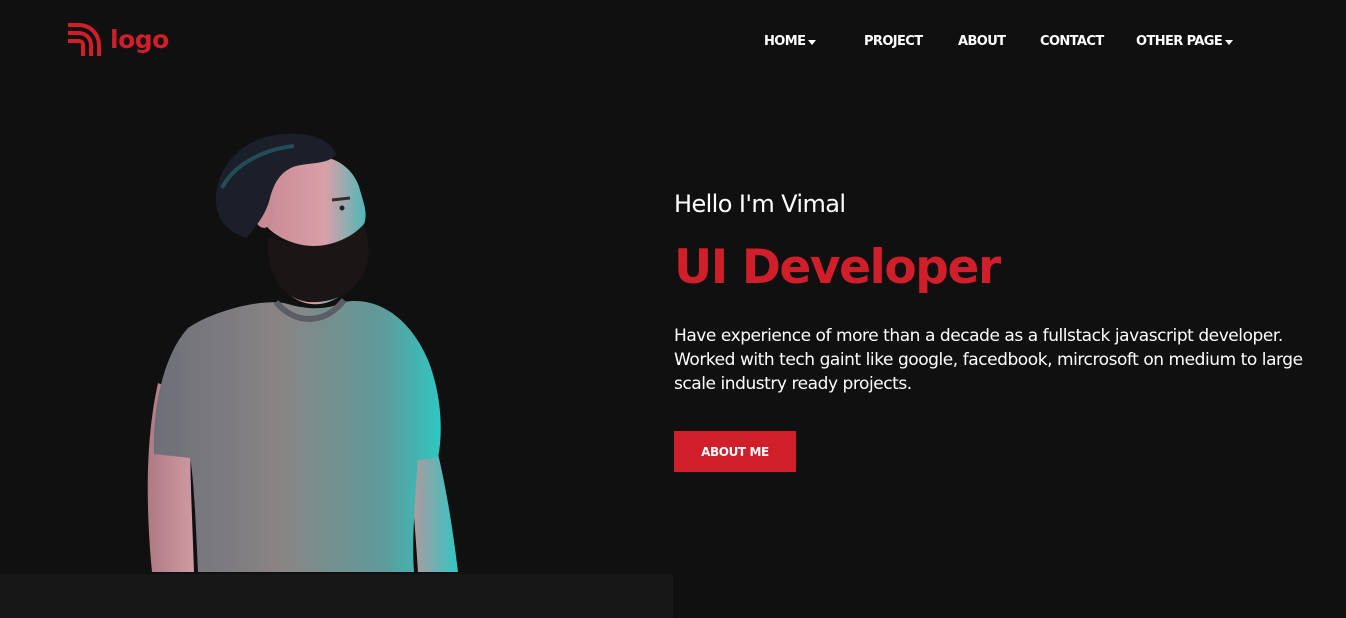  What do you see at coordinates (84, 39) in the screenshot?
I see `rss-signal-icon` at bounding box center [84, 39].